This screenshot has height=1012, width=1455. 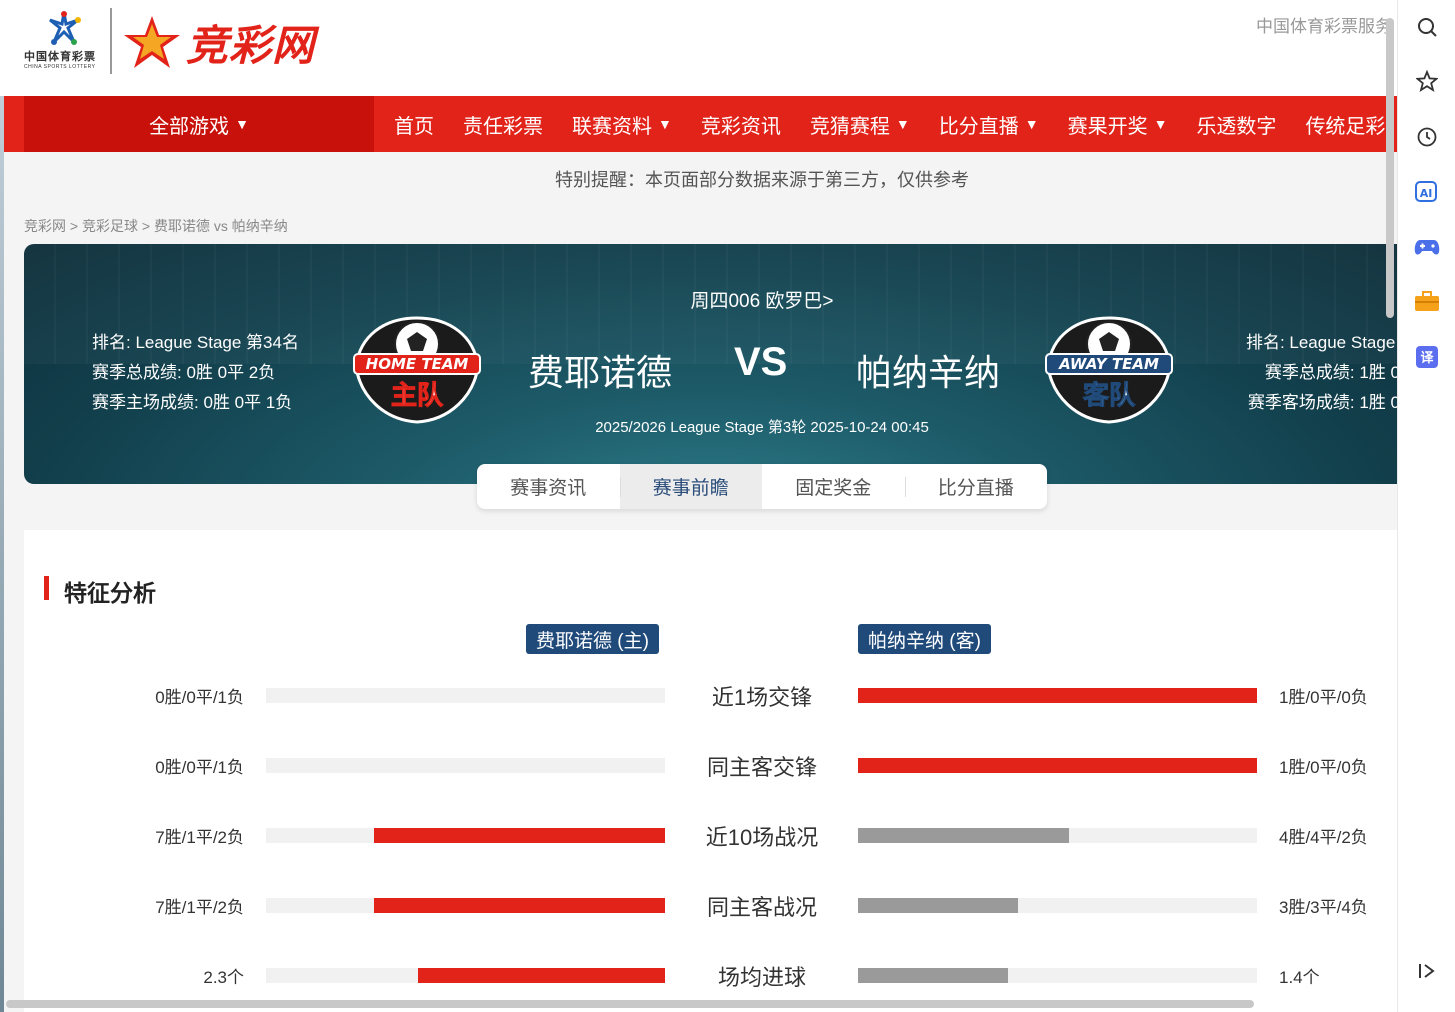 I want to click on nav-item: 责任彩票, so click(x=503, y=124).